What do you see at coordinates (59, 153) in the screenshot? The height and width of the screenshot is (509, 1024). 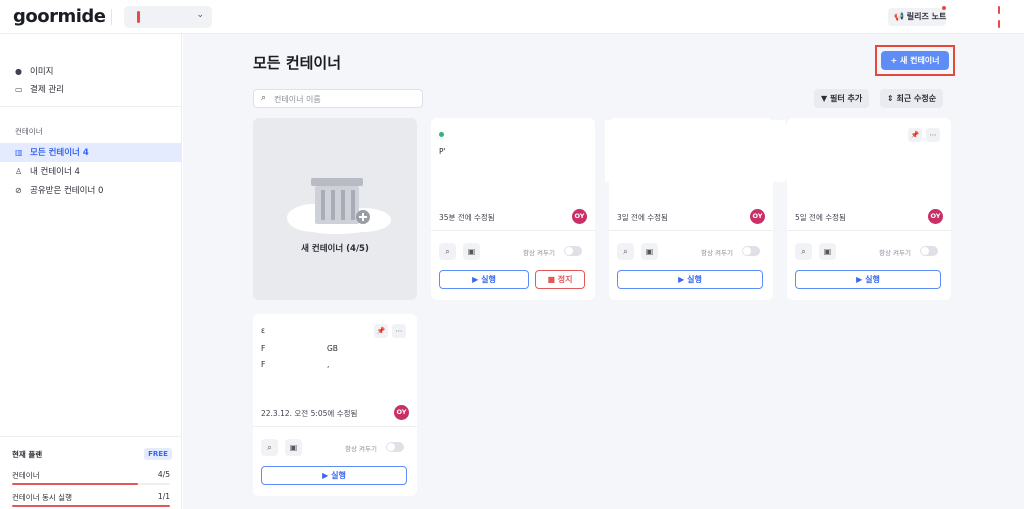 I see `sidebar-item-label: 모든 컨테이너 4` at bounding box center [59, 153].